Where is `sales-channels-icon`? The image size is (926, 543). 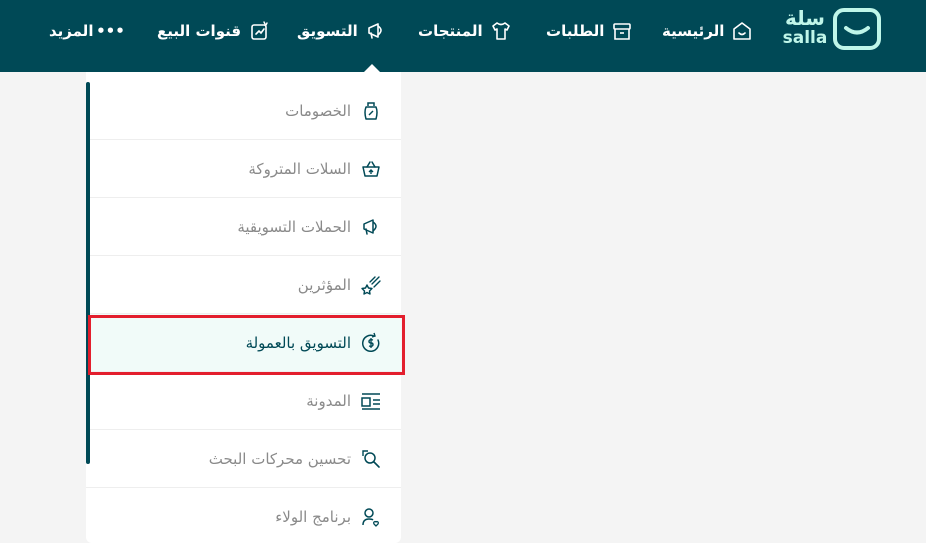 sales-channels-icon is located at coordinates (259, 31).